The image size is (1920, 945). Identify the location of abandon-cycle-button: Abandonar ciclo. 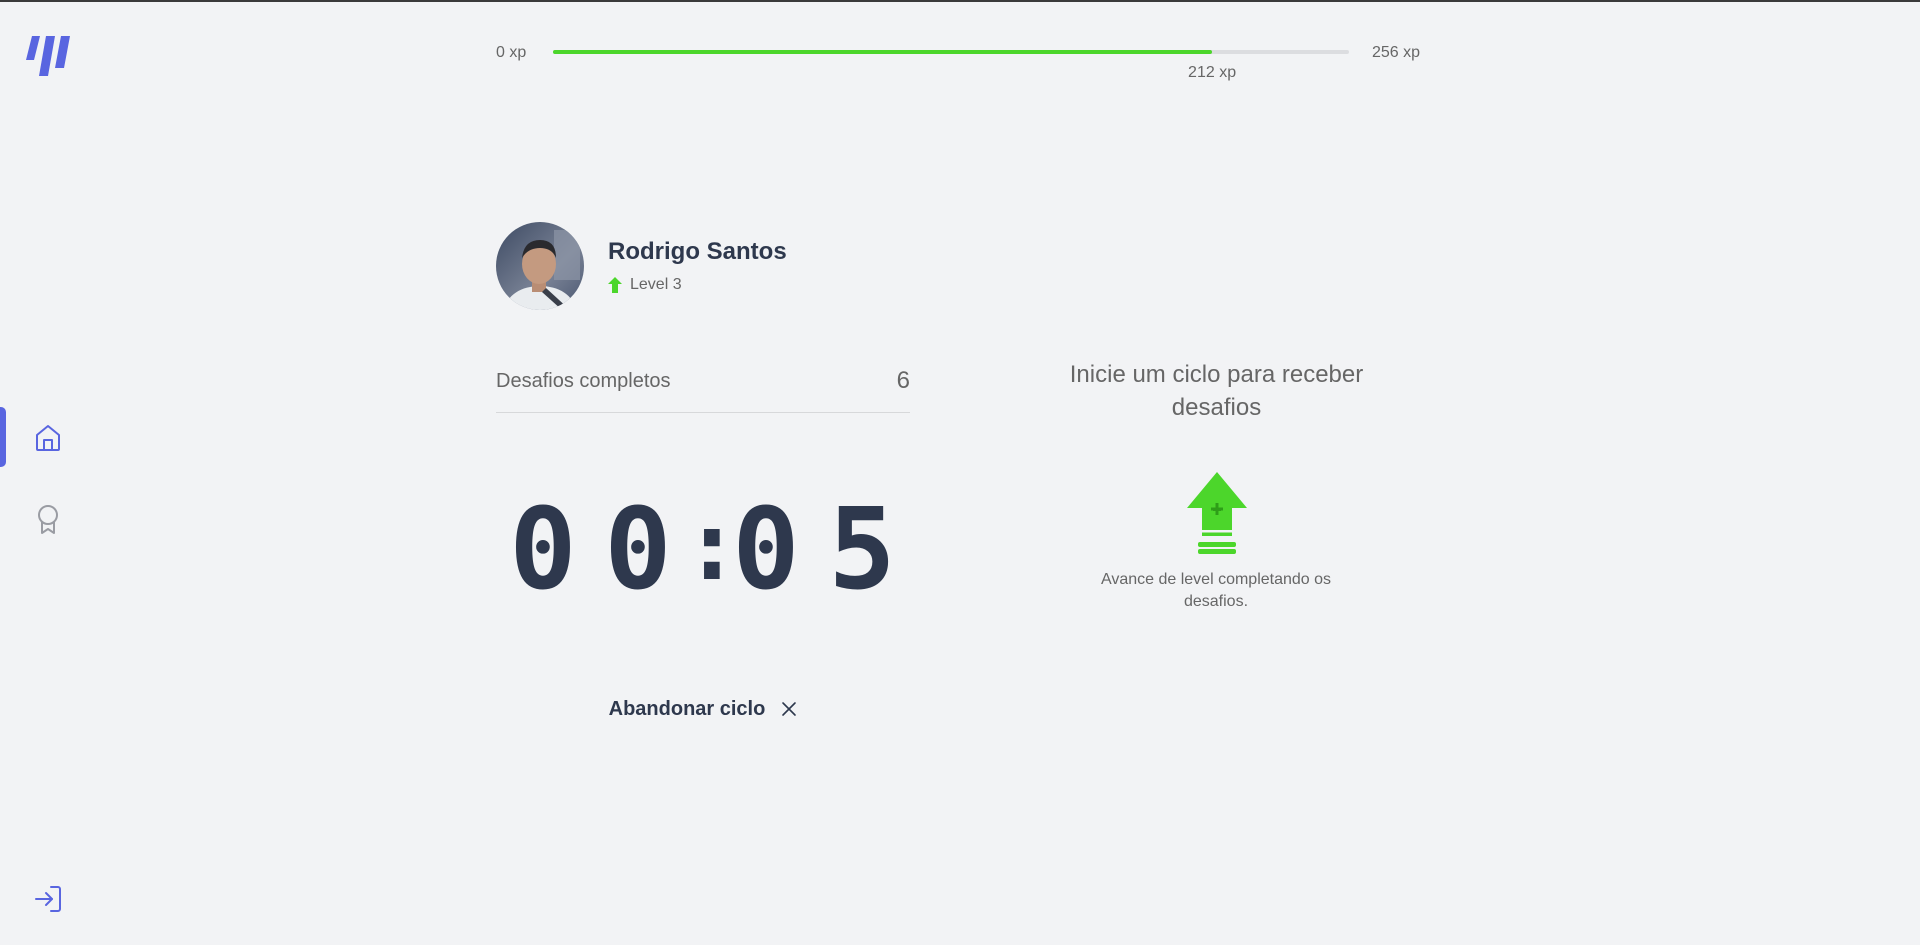
(703, 709).